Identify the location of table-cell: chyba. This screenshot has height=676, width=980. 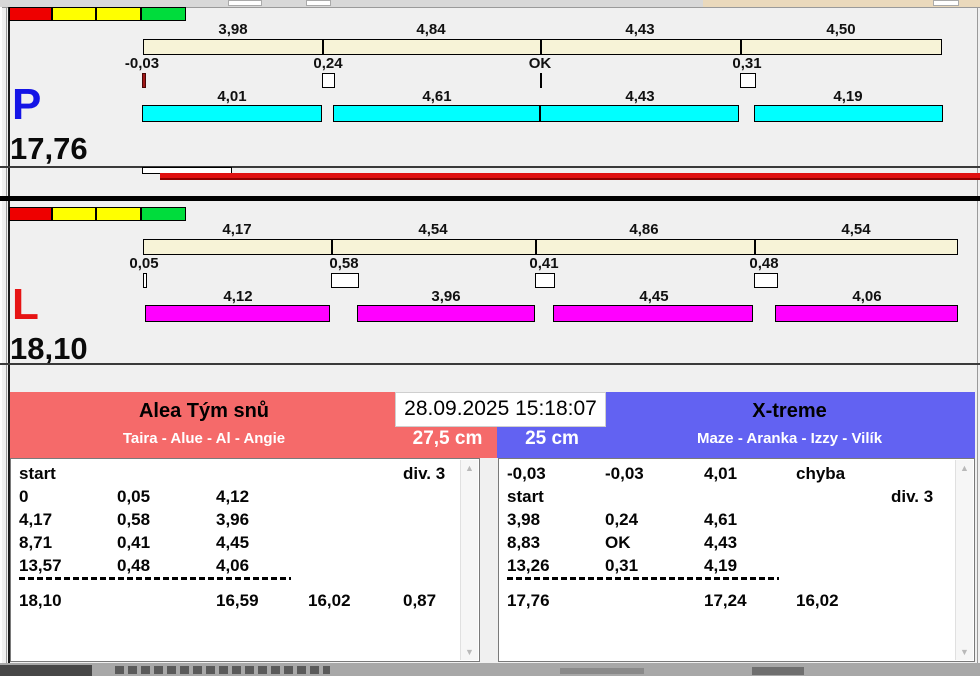
(821, 473).